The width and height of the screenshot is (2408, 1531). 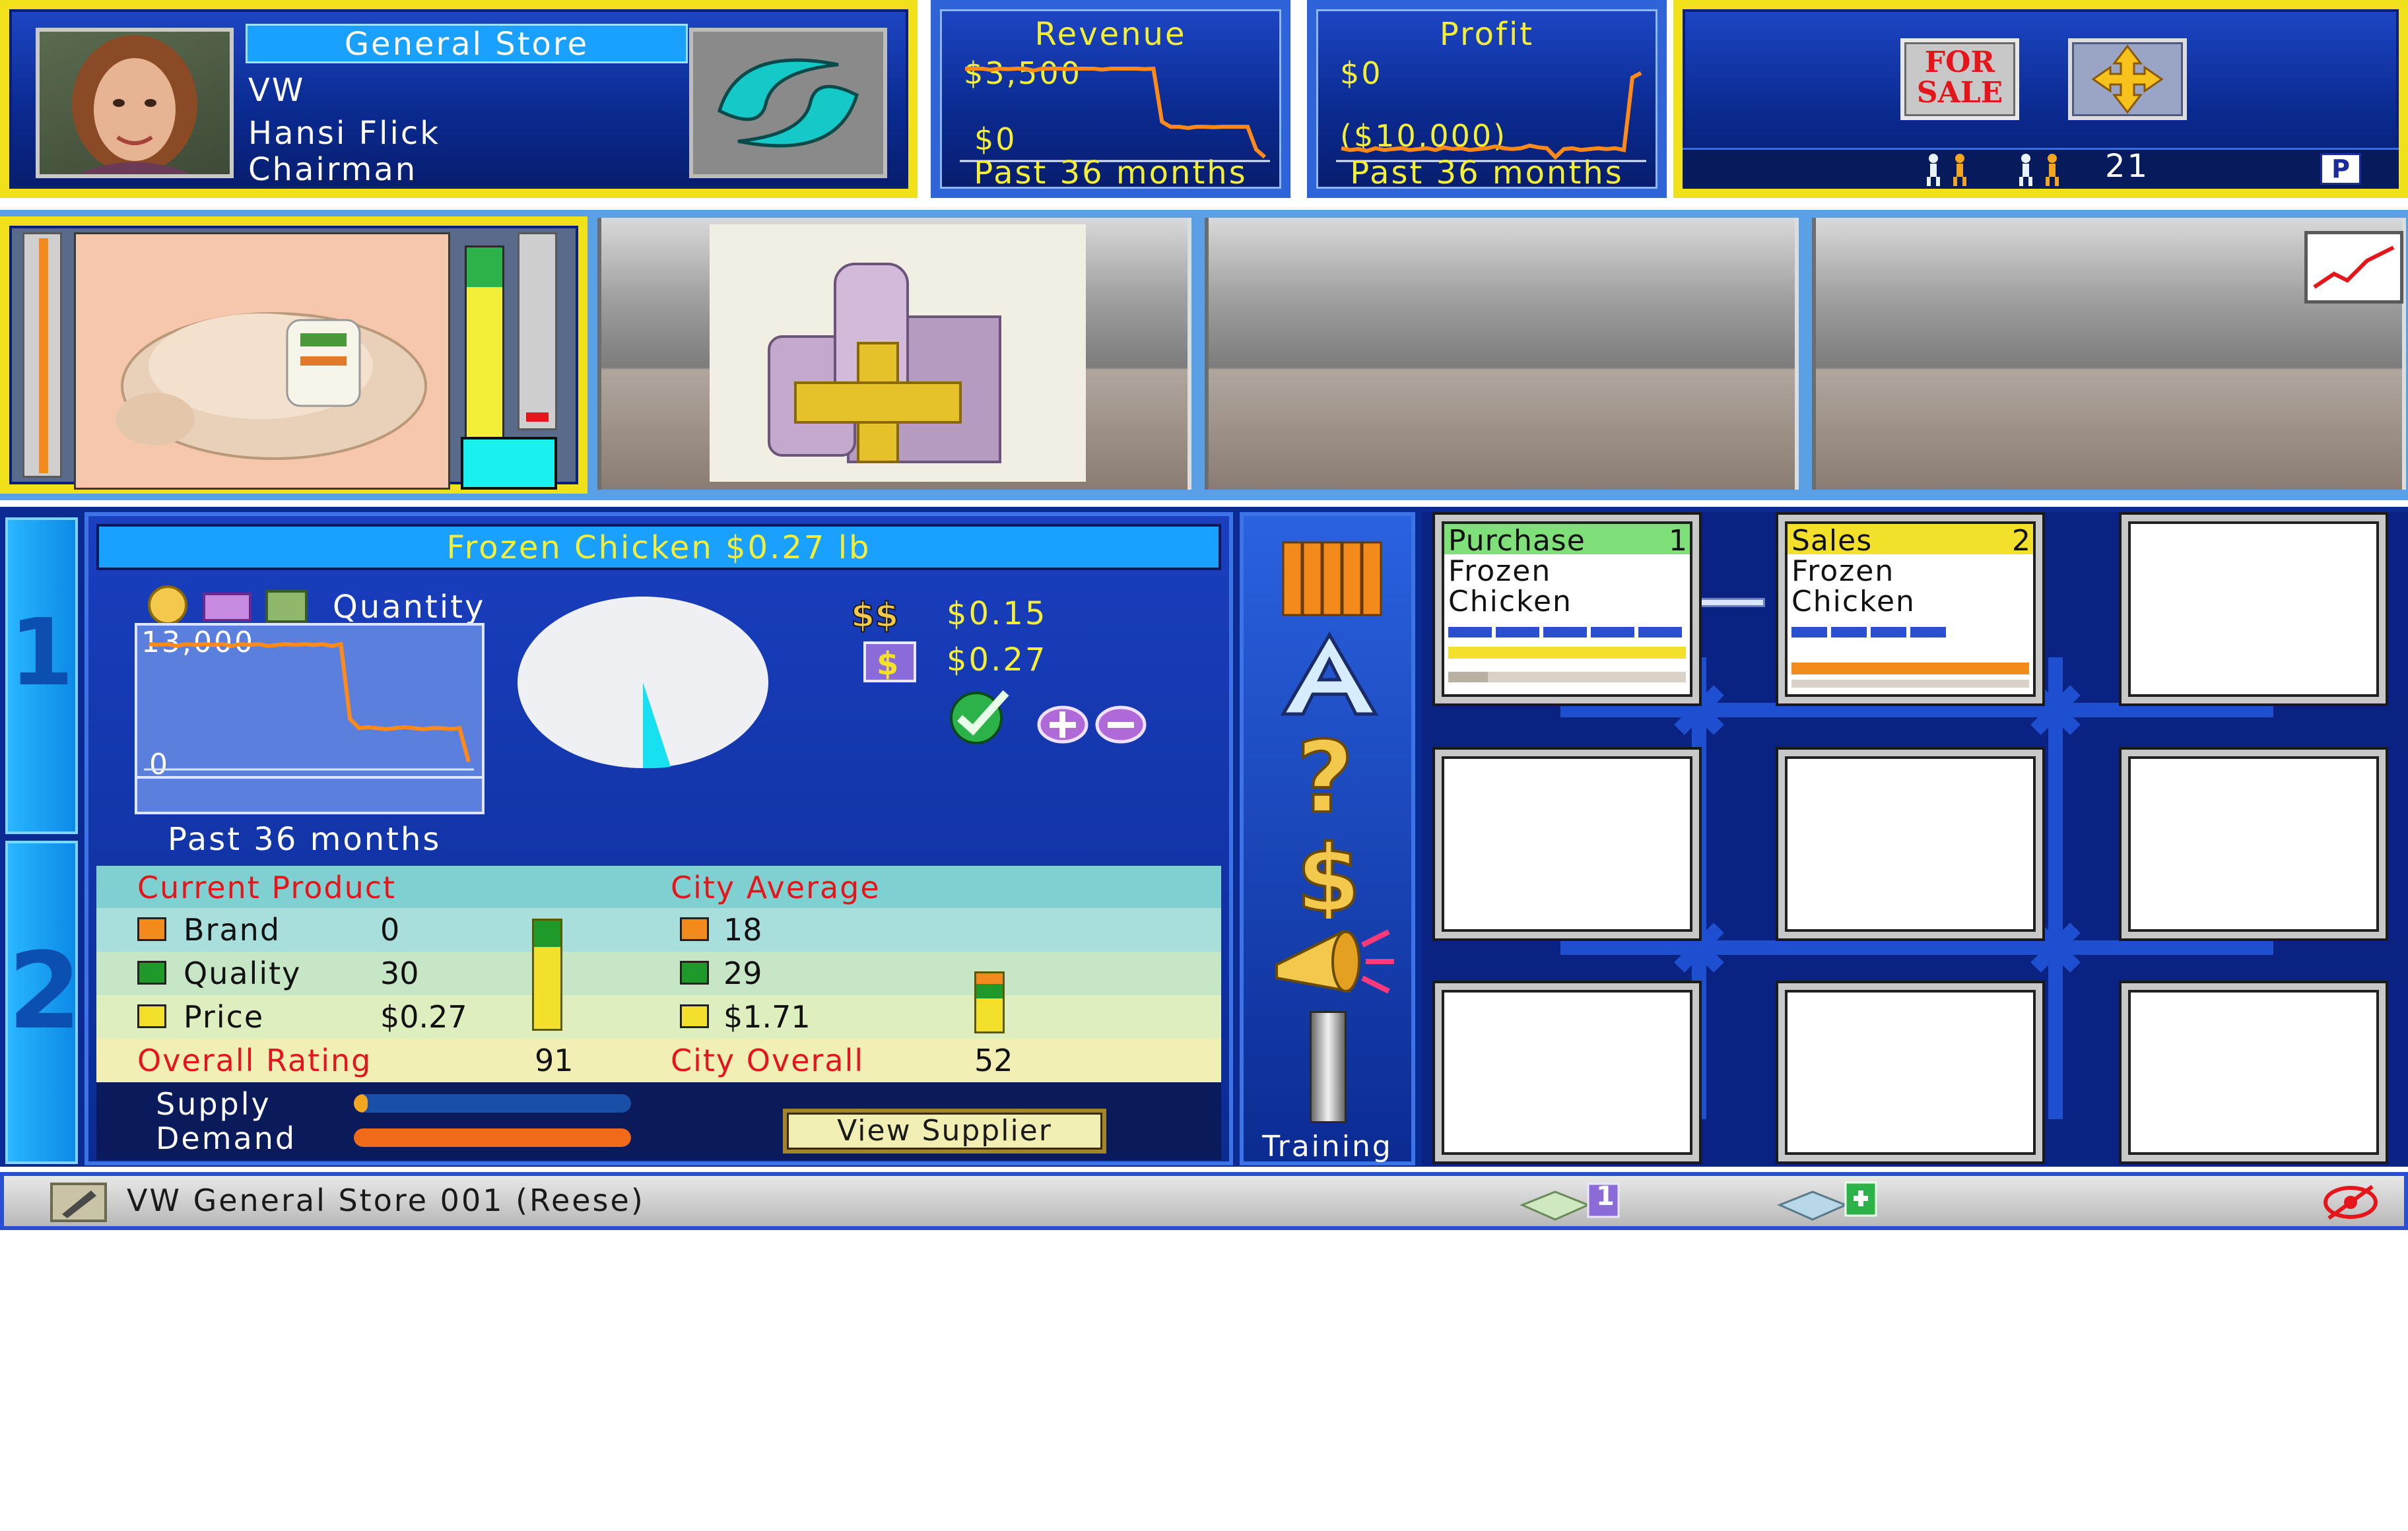 I want to click on binders-icon, so click(x=1332, y=578).